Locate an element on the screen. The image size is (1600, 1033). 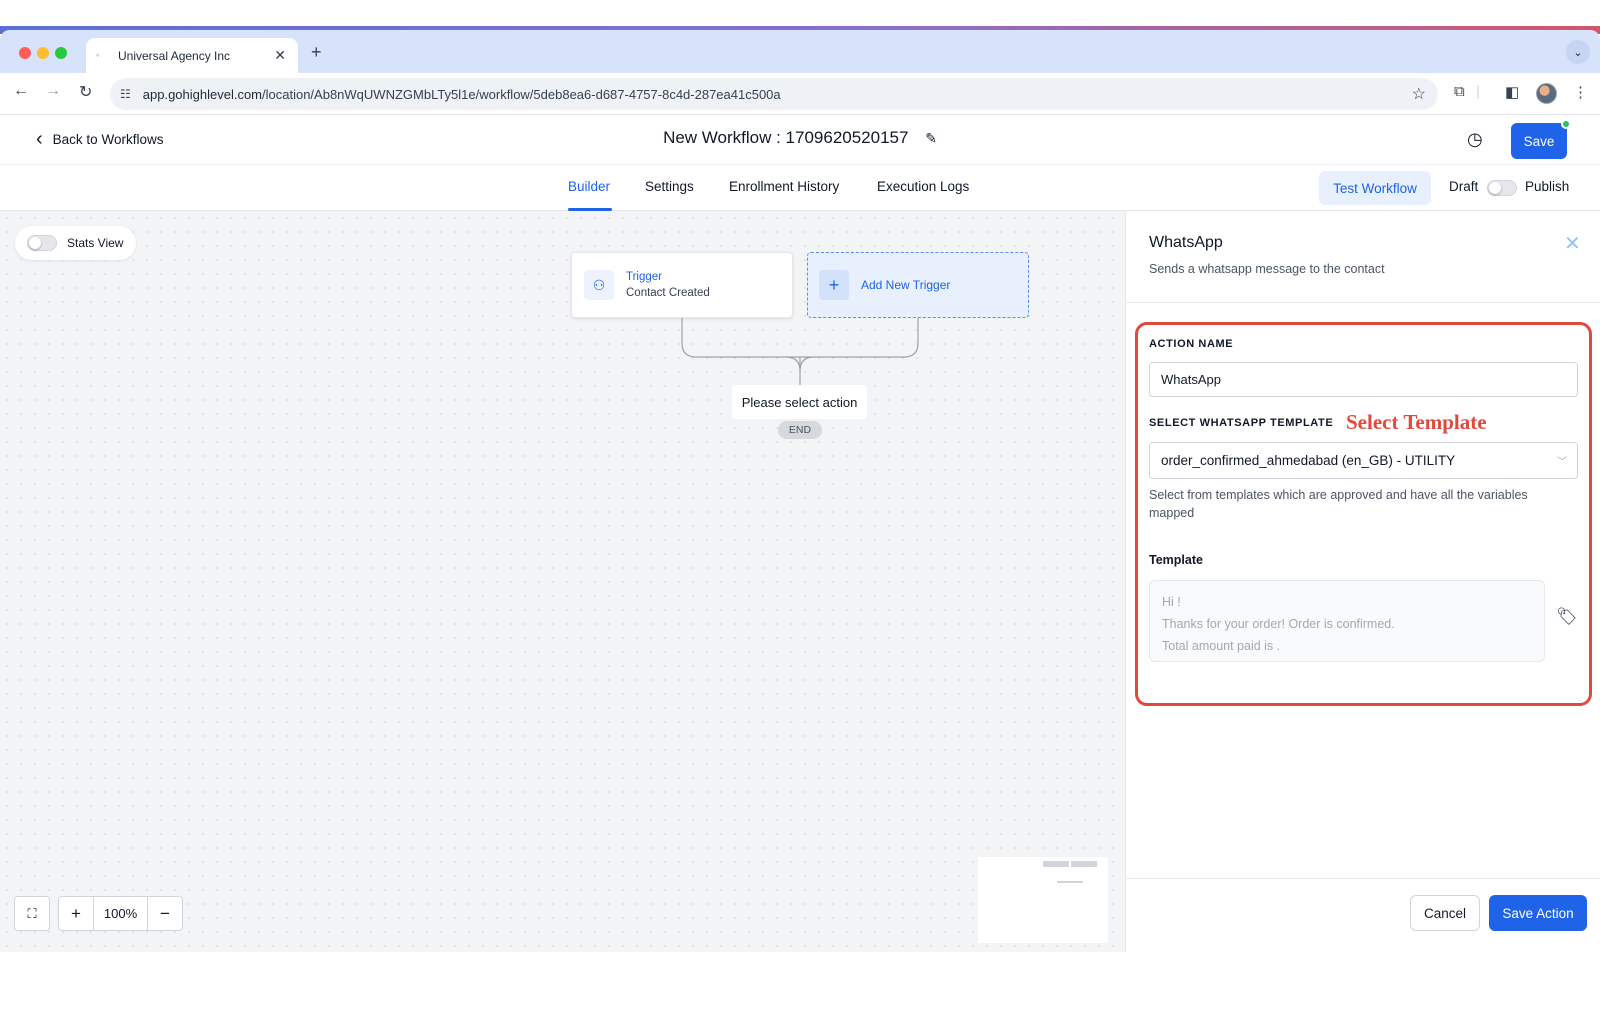
unsaved-status-dot is located at coordinates (1566, 124).